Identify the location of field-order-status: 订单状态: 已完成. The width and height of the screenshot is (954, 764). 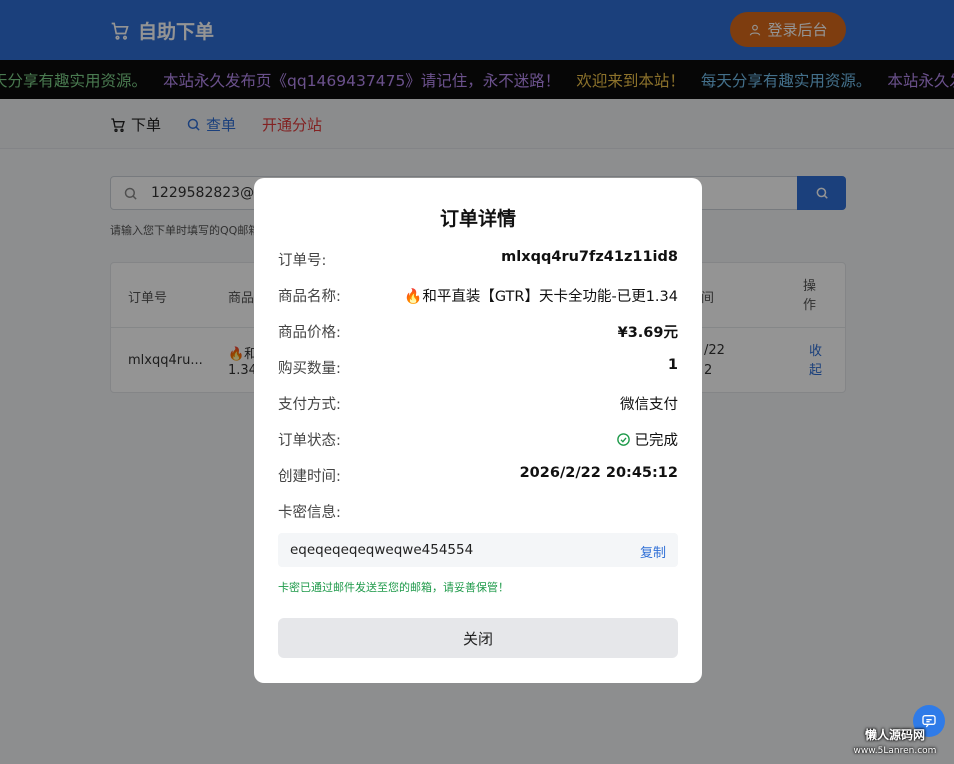
(478, 438).